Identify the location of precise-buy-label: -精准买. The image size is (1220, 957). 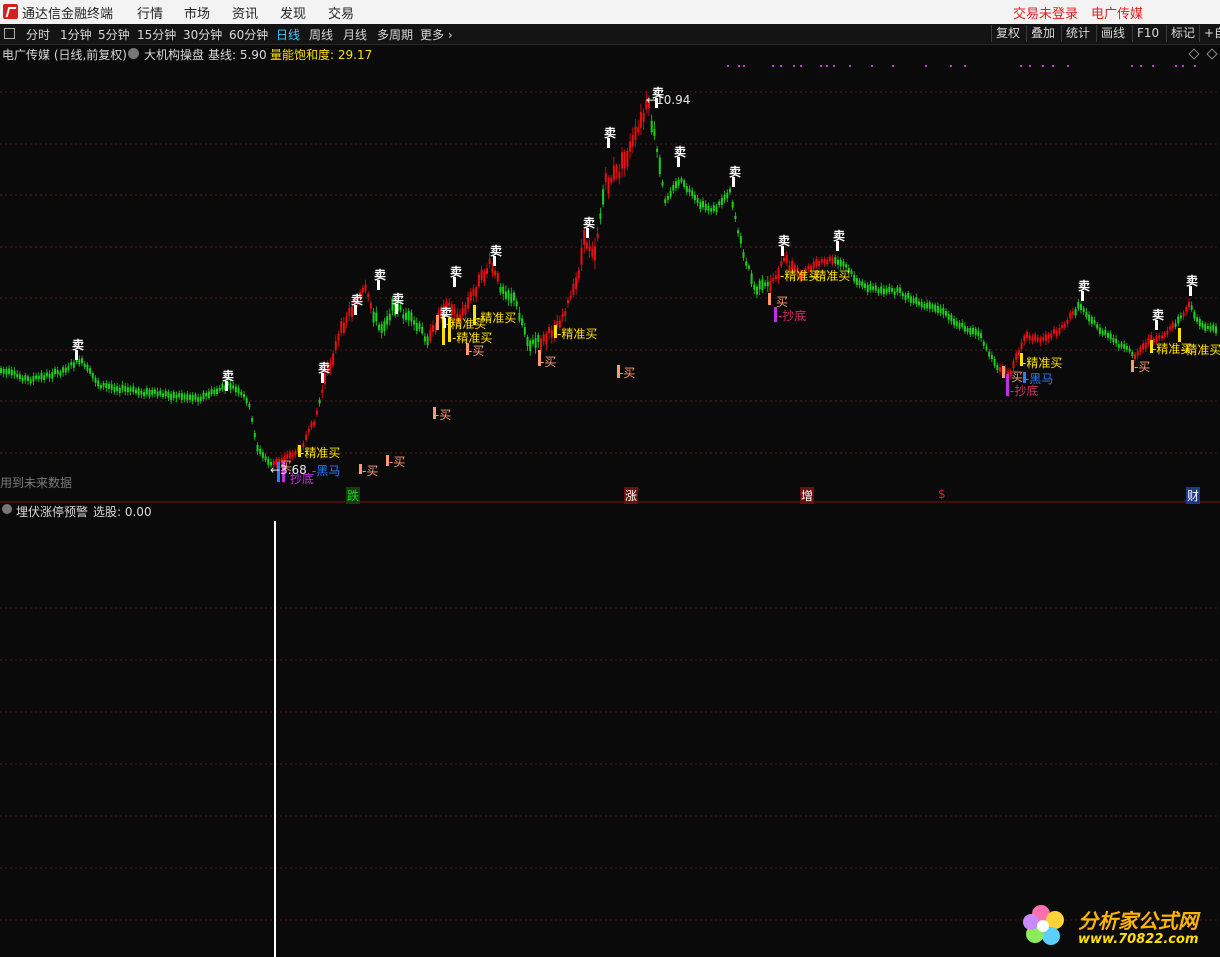
(1042, 363).